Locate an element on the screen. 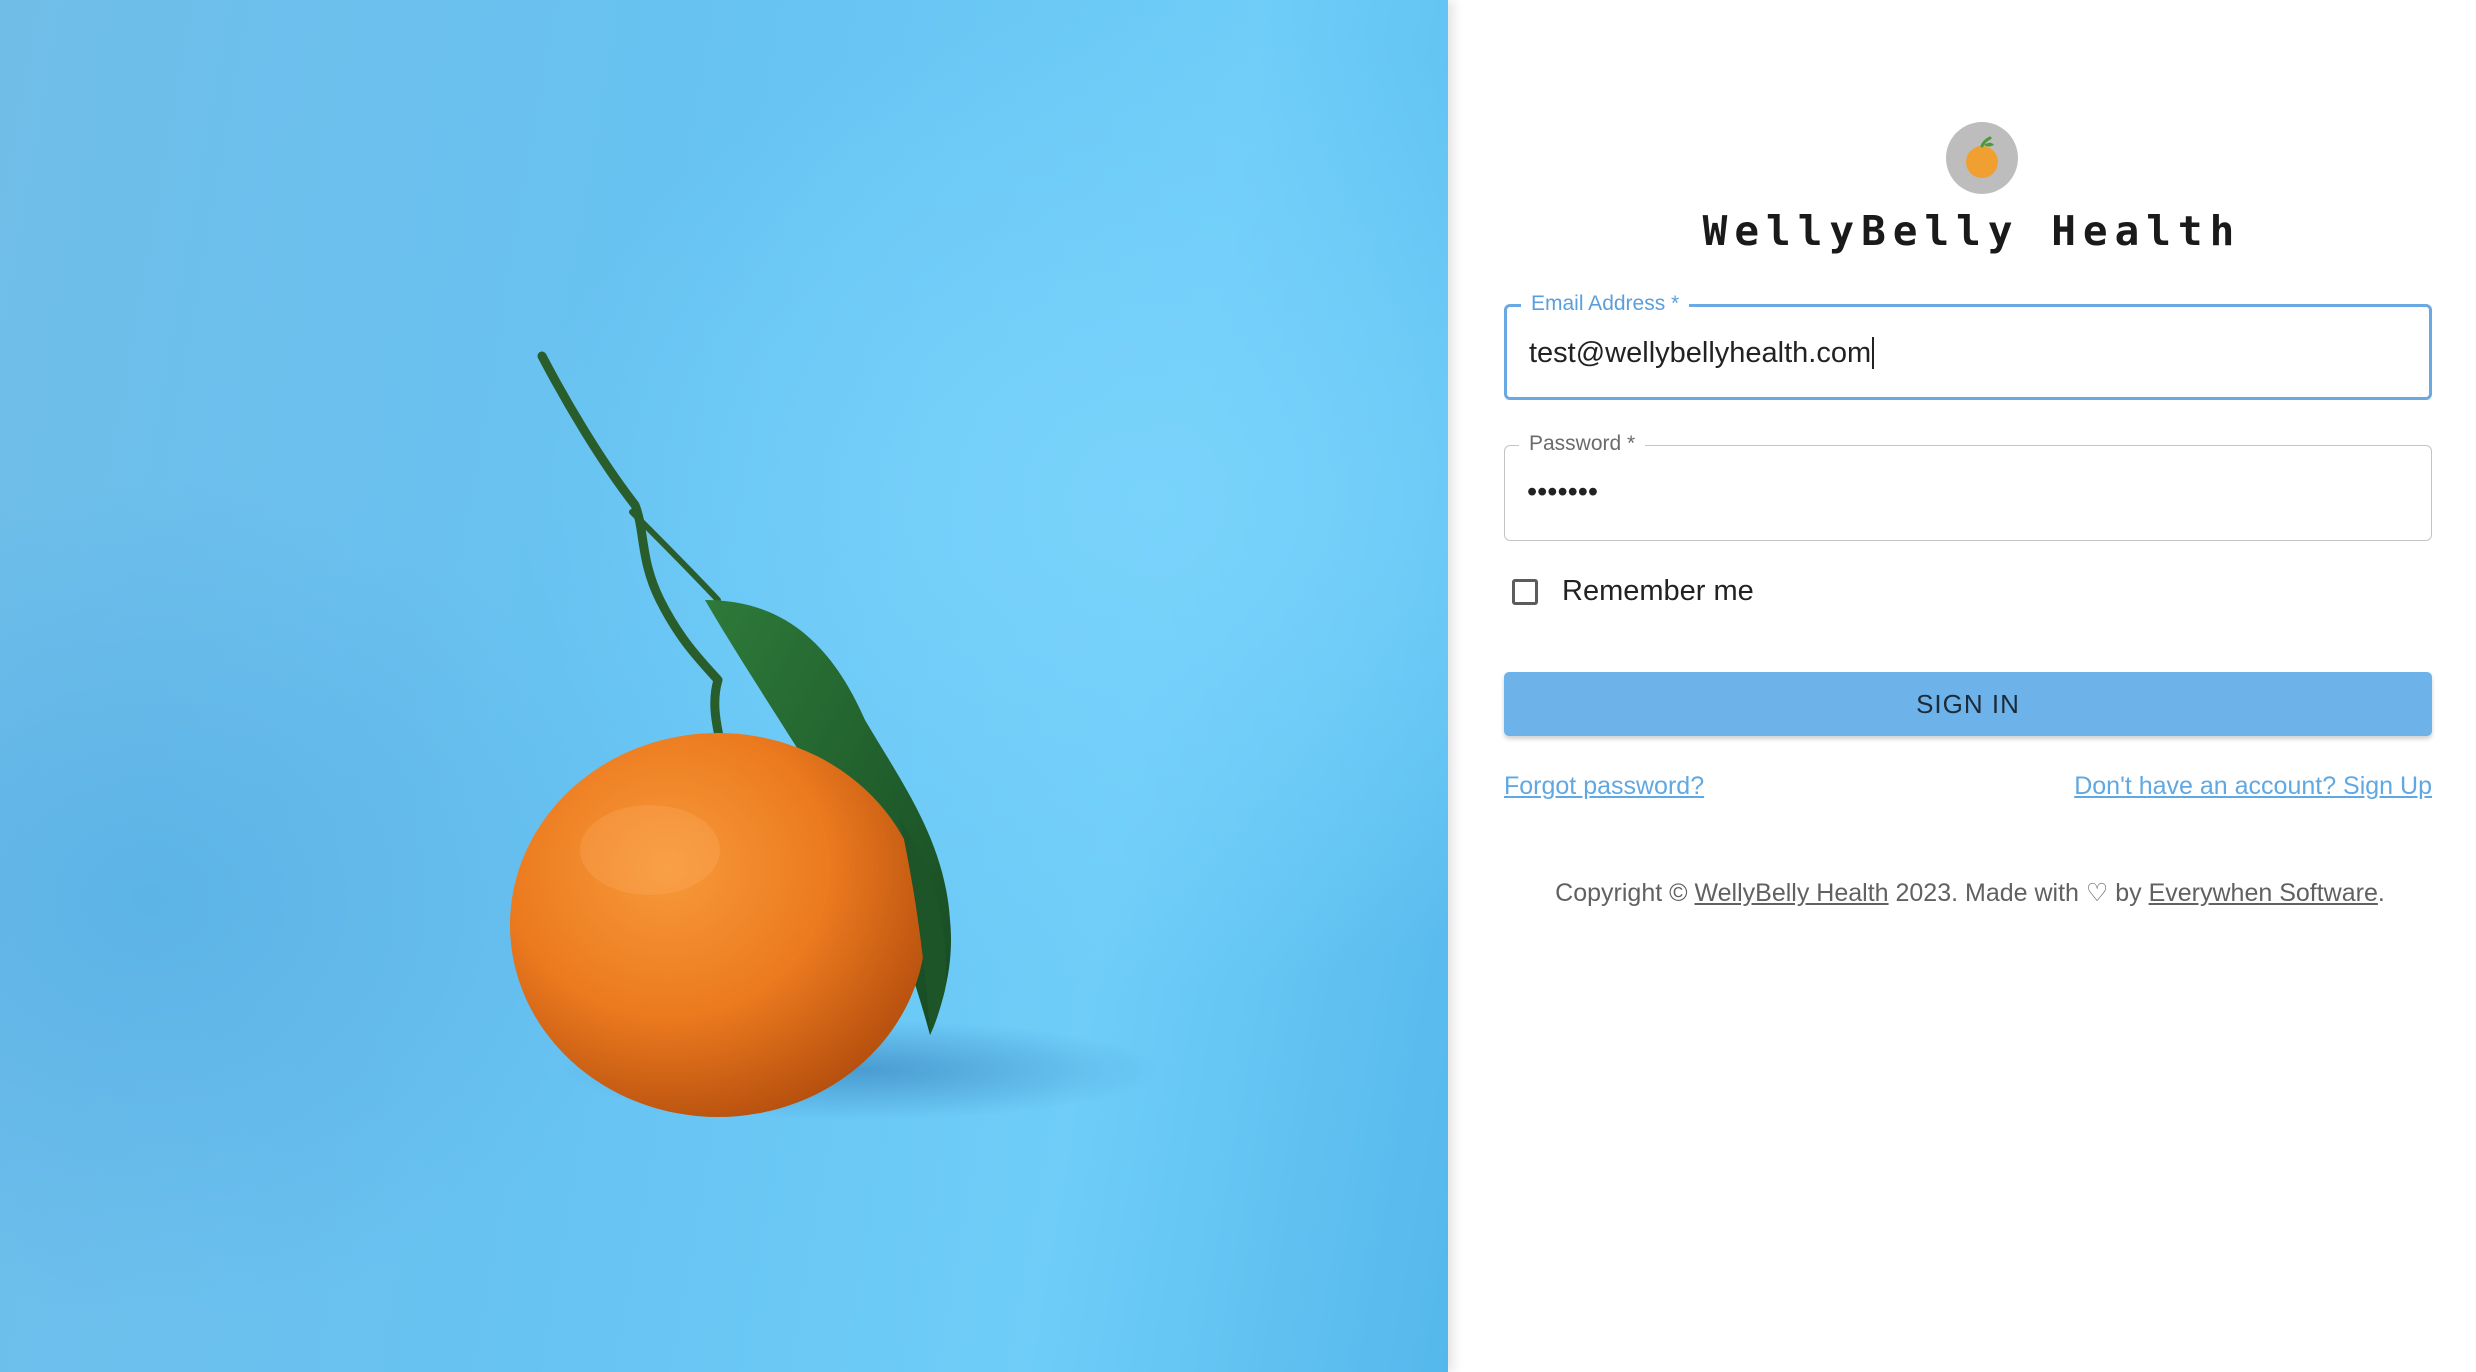 The height and width of the screenshot is (1372, 2476). stem is located at coordinates (632, 553).